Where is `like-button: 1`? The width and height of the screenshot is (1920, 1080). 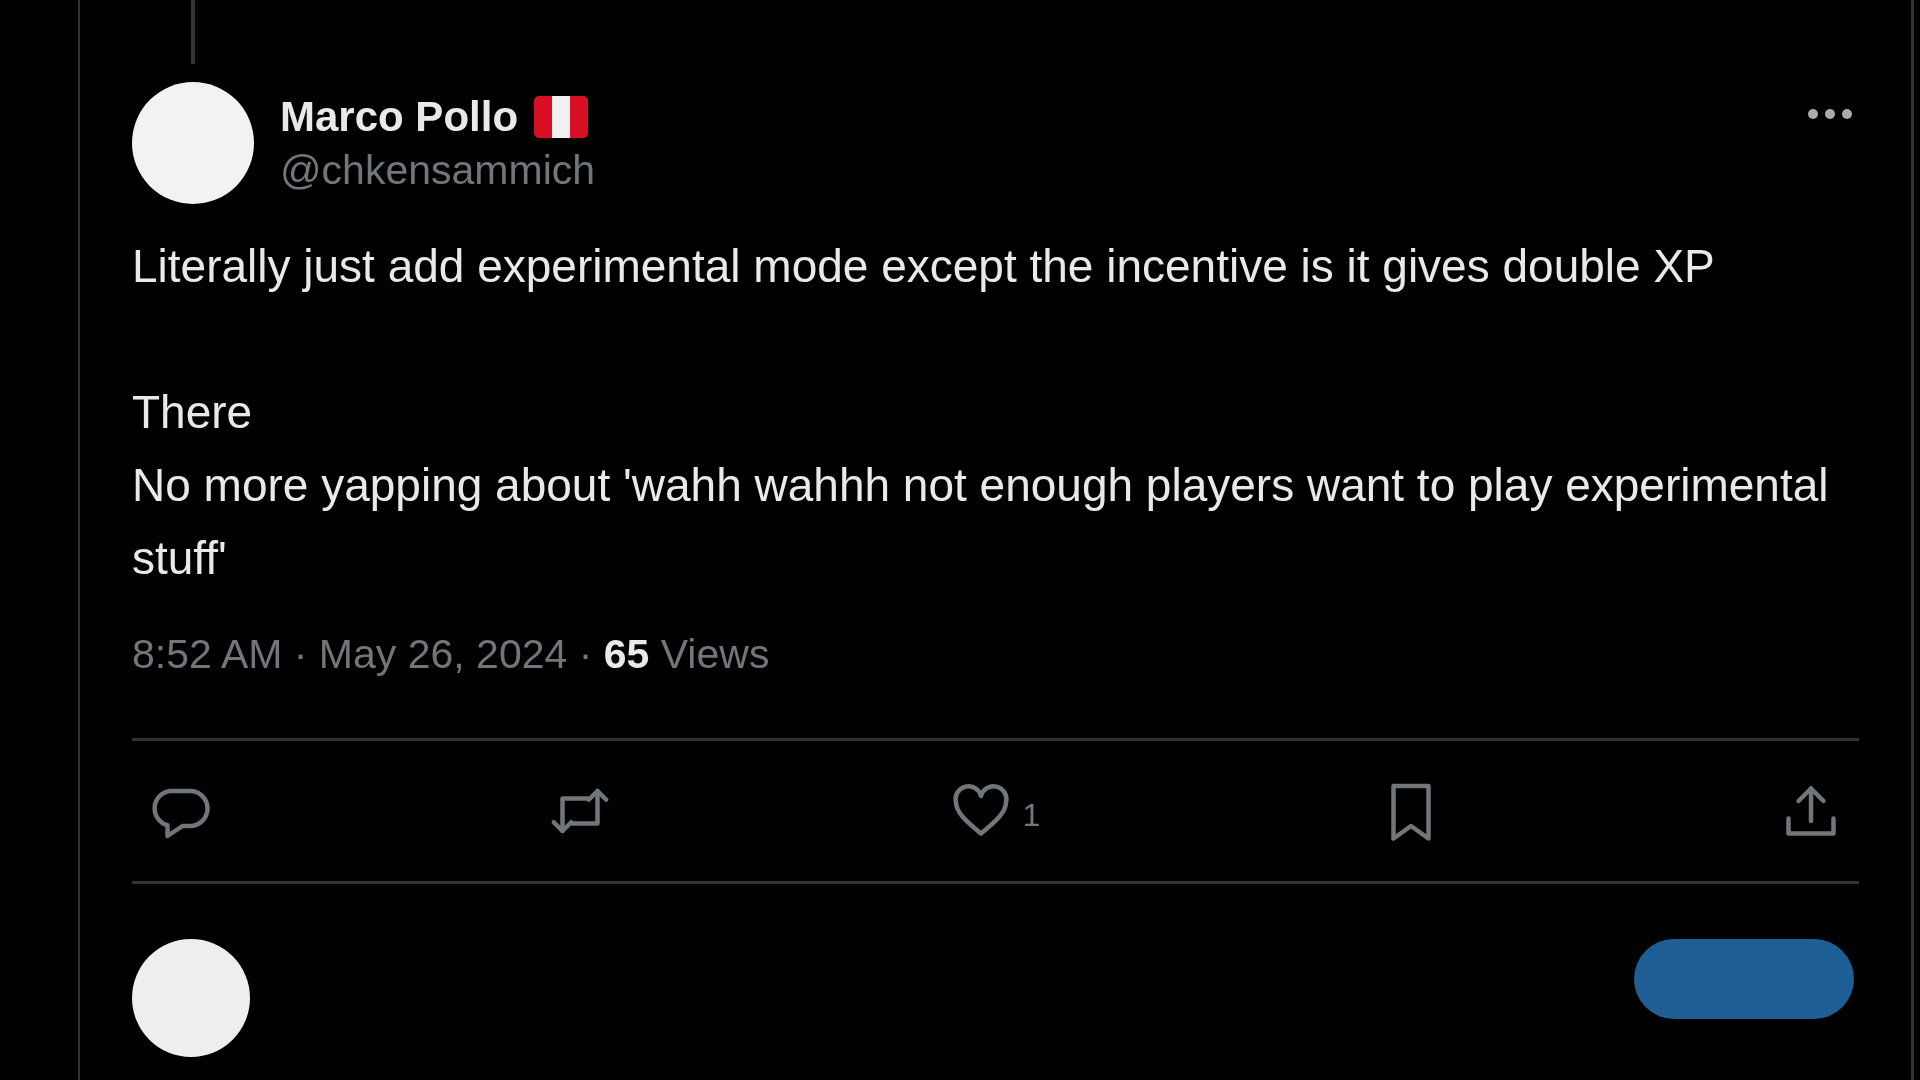 like-button: 1 is located at coordinates (995, 811).